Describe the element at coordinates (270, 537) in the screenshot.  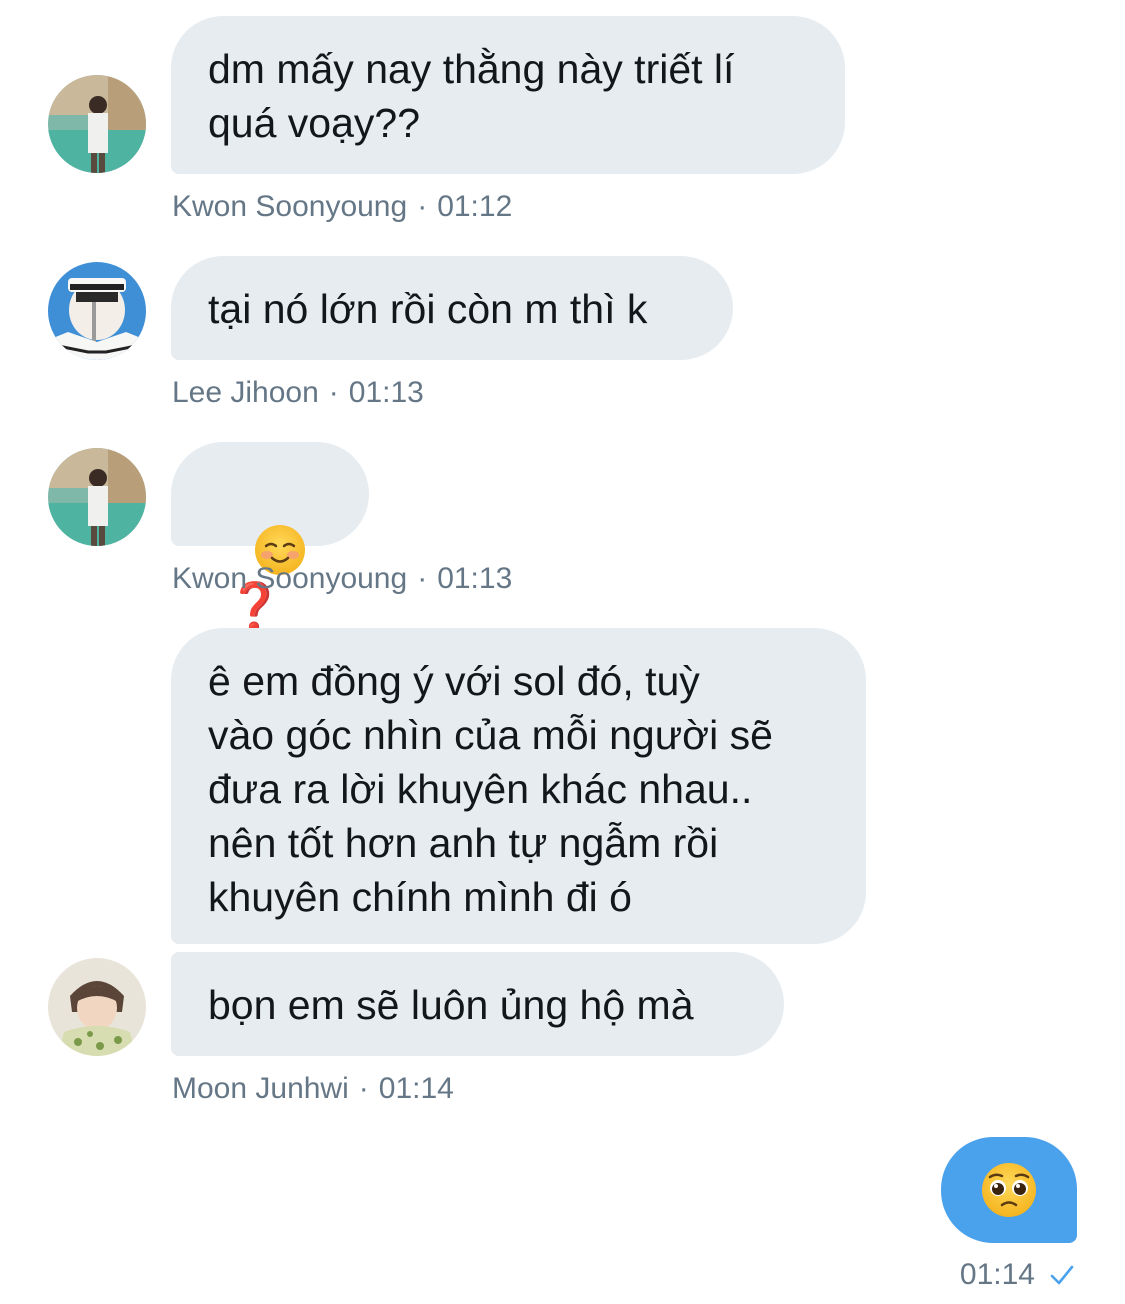
I see `message-bubble: ❓` at that location.